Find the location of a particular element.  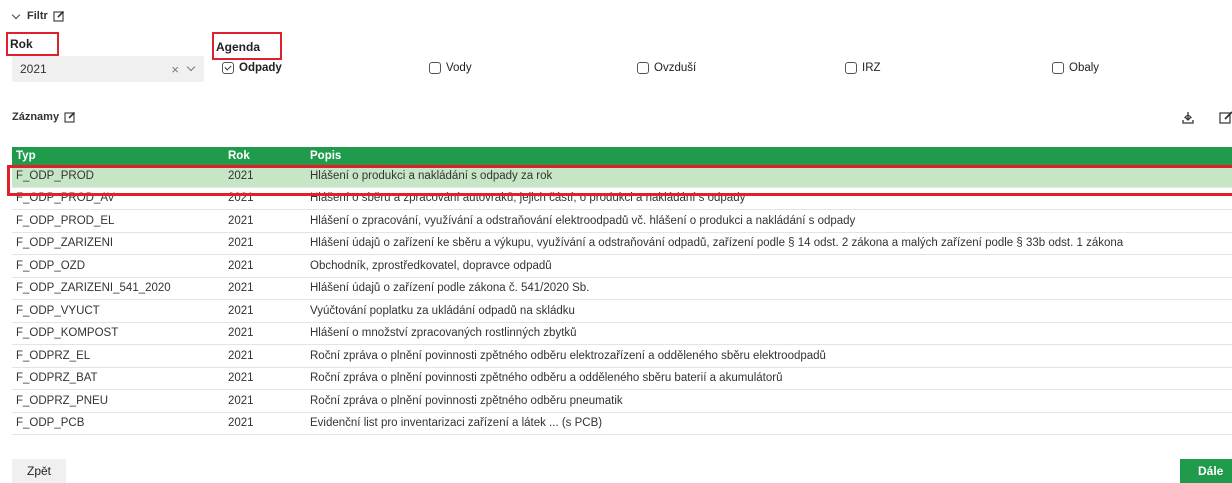

download-icon is located at coordinates (1188, 118).